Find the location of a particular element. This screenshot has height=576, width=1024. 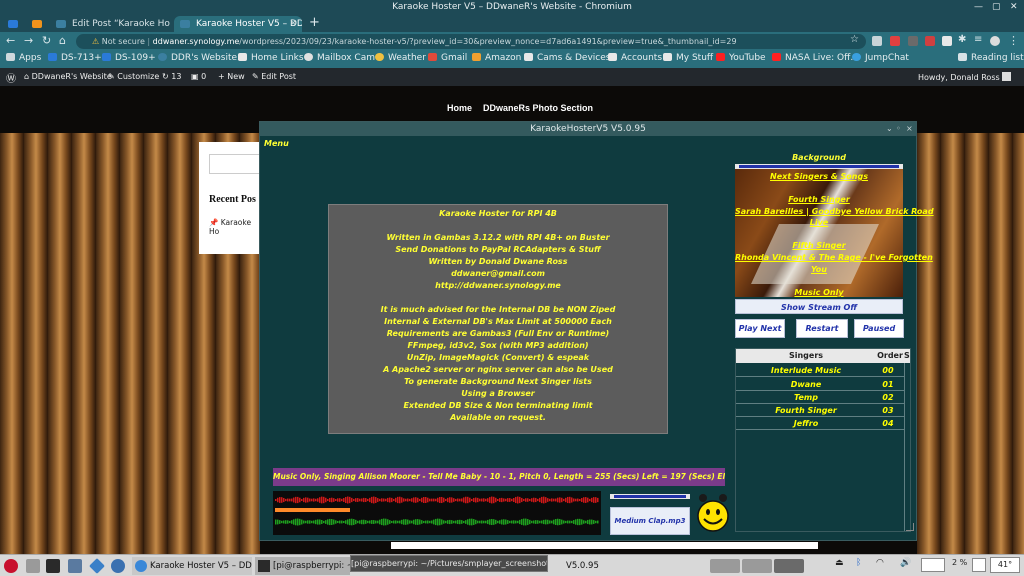

progress-bar is located at coordinates (312, 510).